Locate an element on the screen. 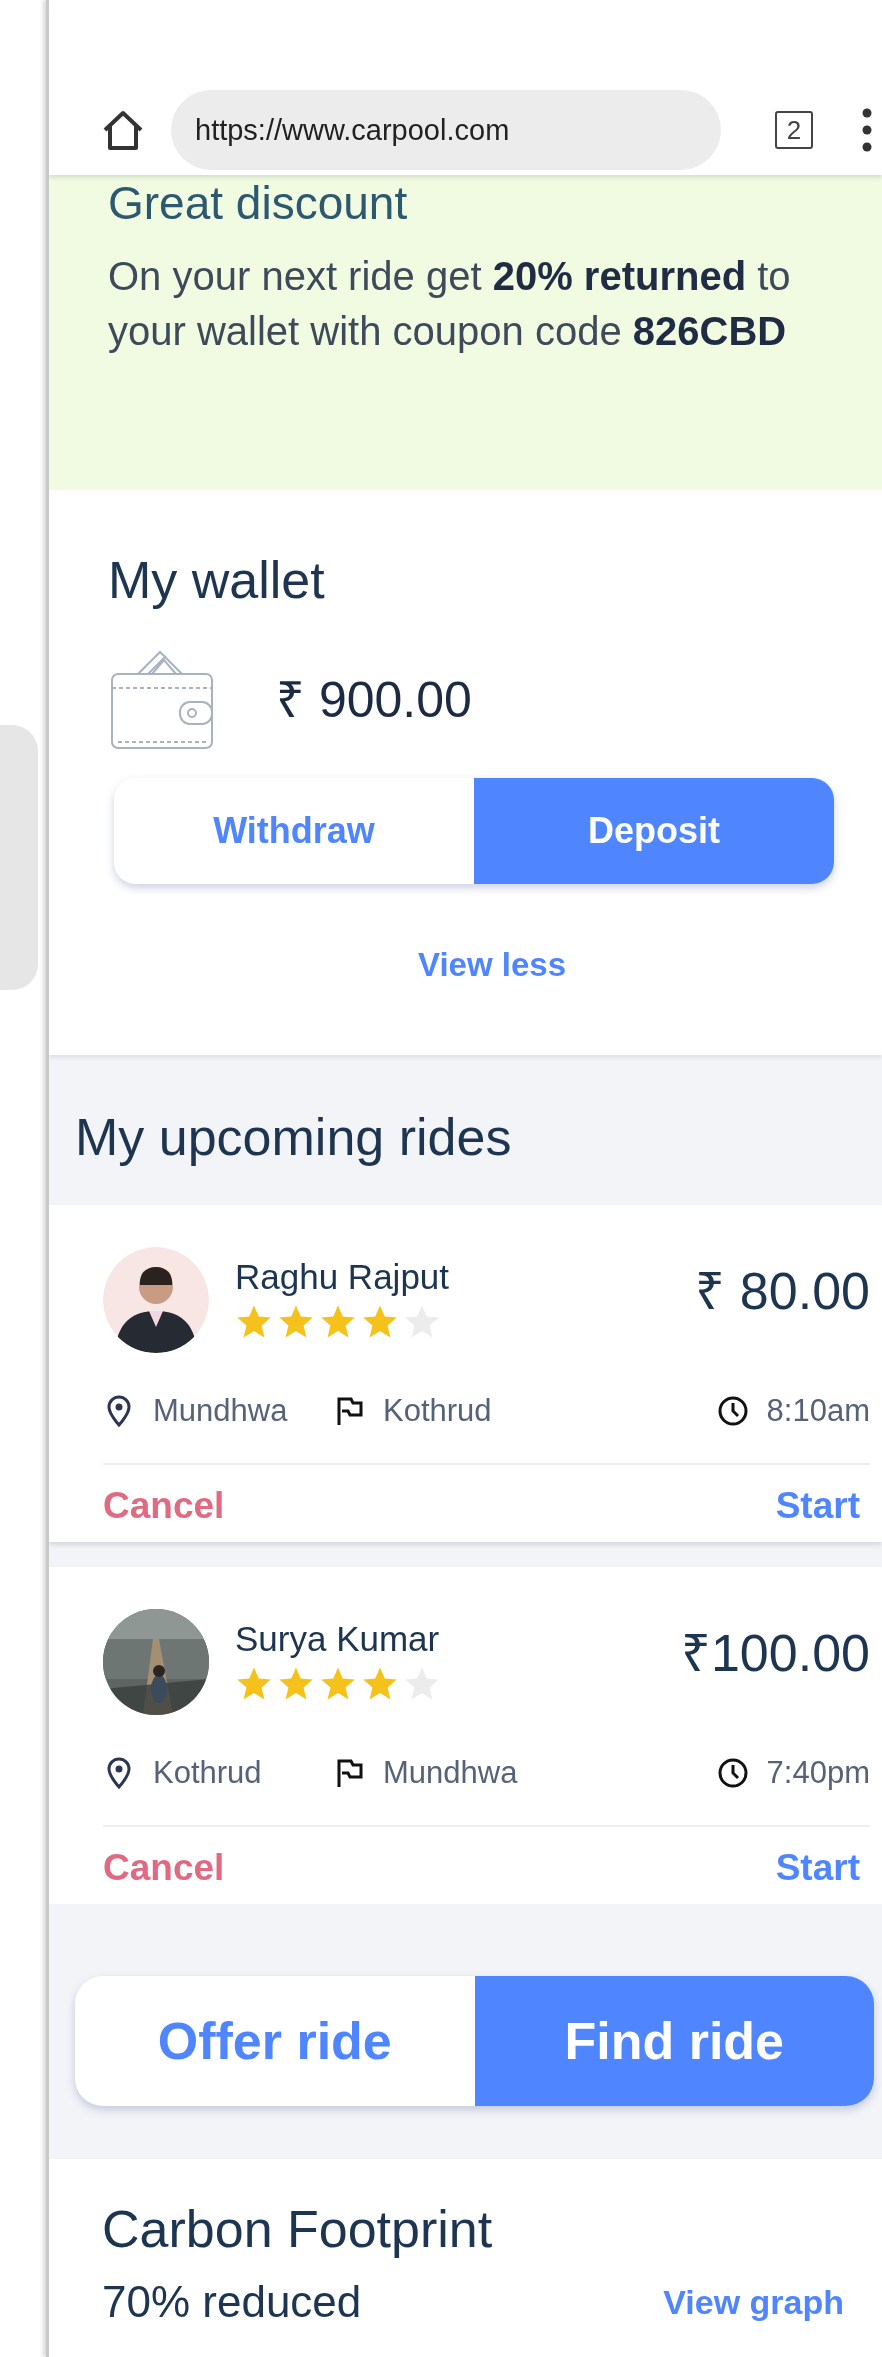 The height and width of the screenshot is (2357, 882). view-graph-link: View graph is located at coordinates (753, 2302).